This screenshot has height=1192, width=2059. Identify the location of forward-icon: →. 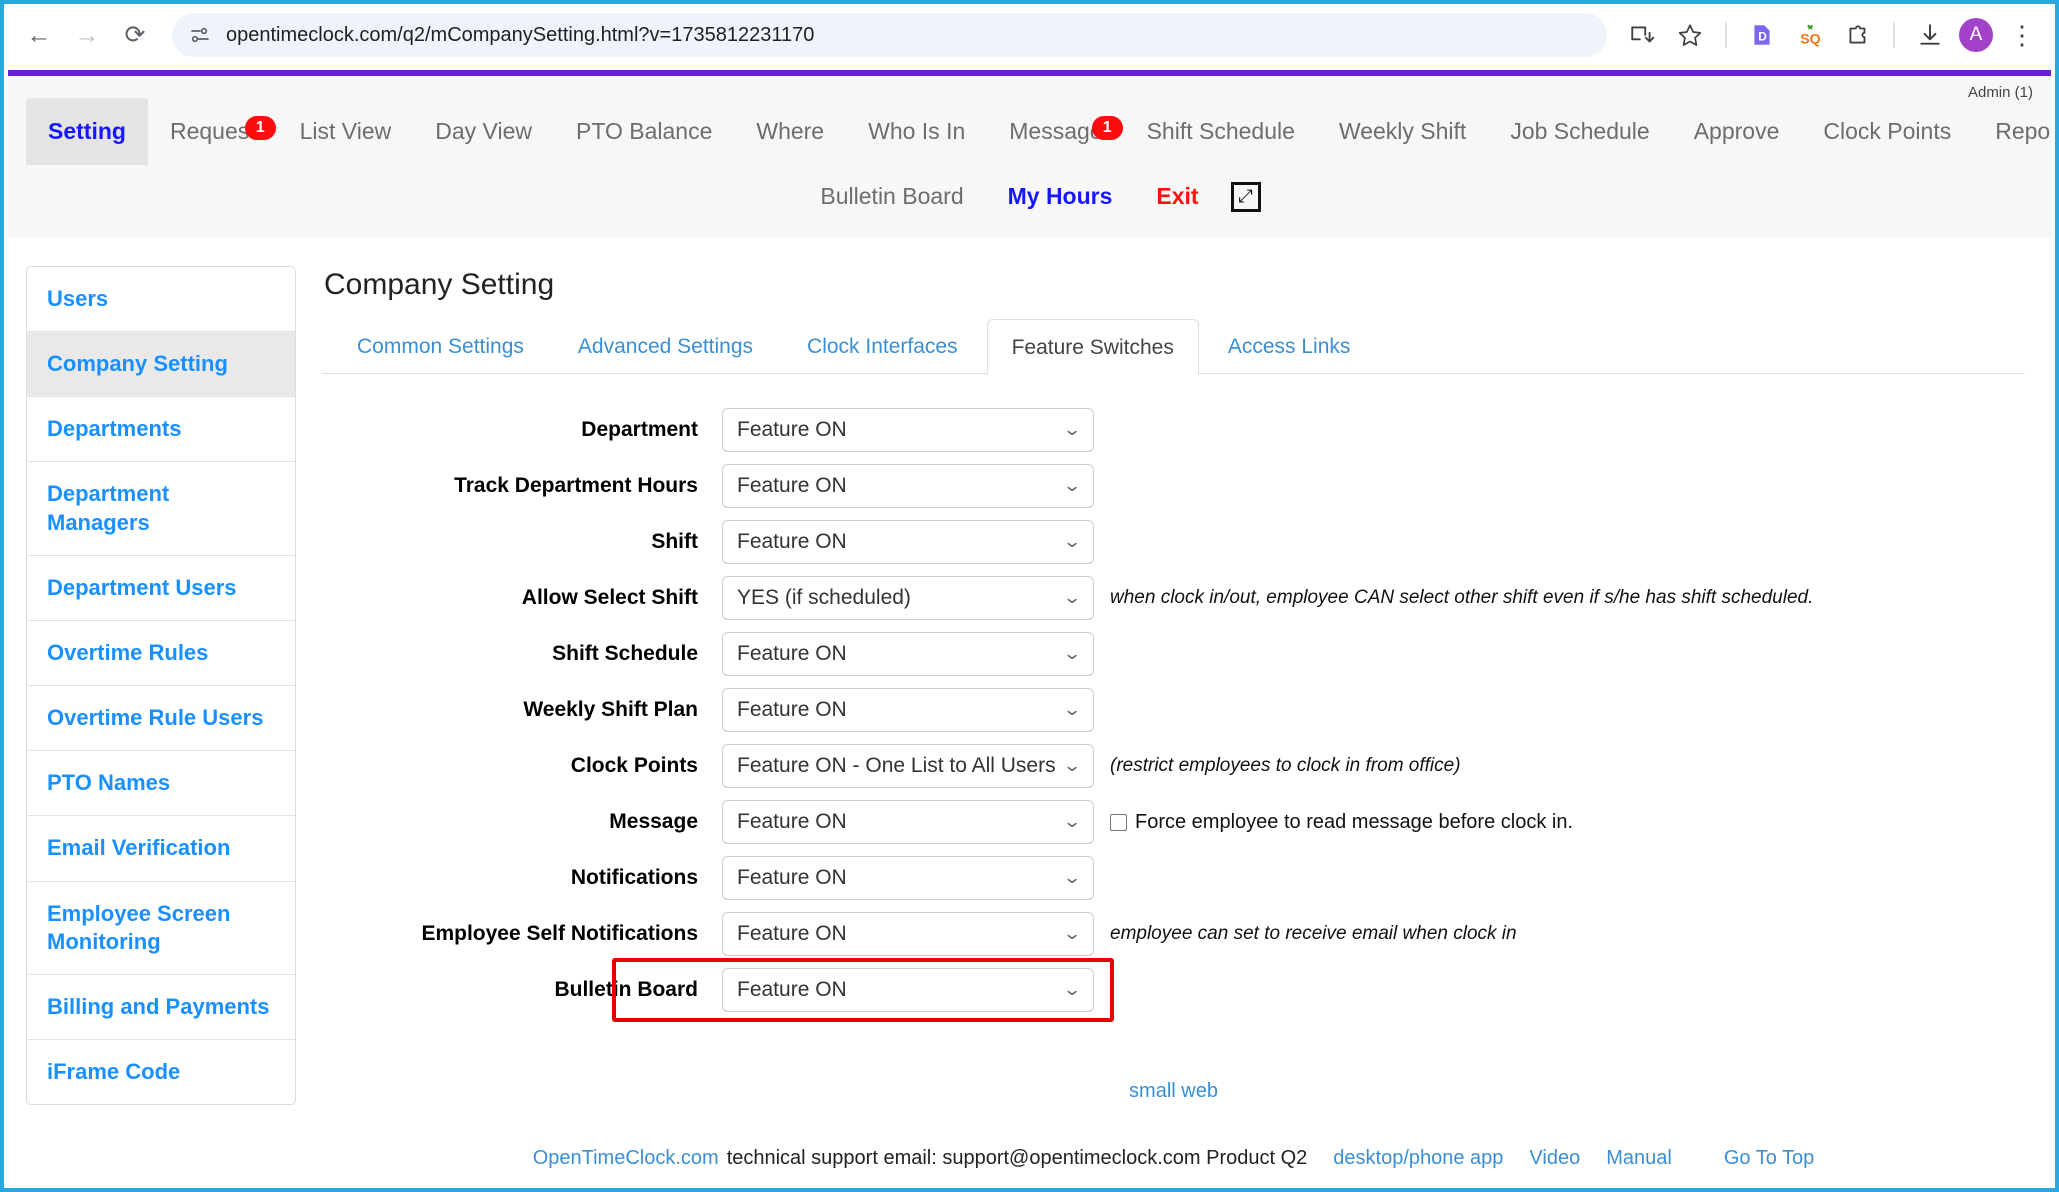
(87, 35).